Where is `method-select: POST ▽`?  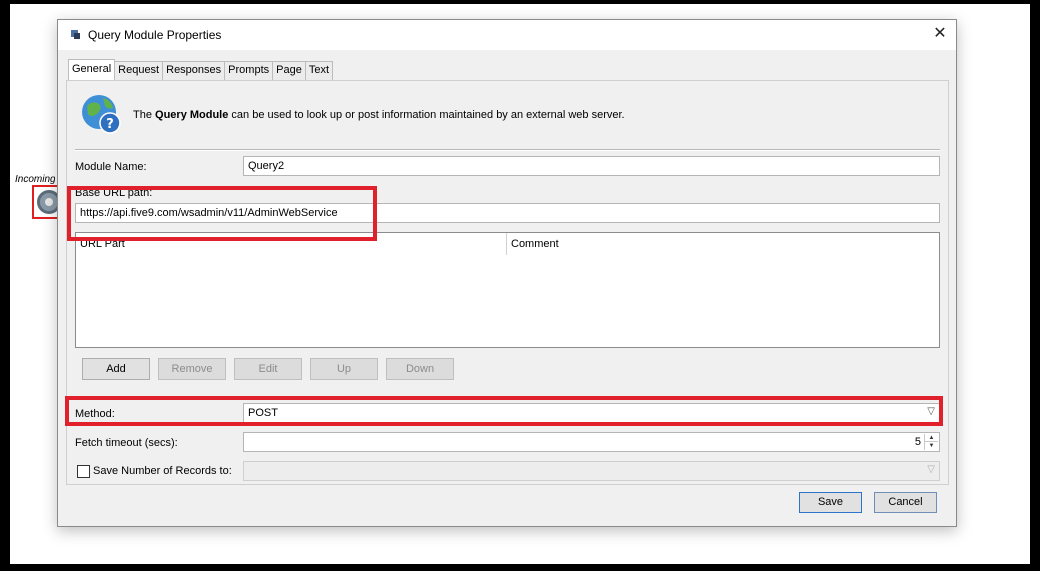
method-select: POST ▽ is located at coordinates (591, 413).